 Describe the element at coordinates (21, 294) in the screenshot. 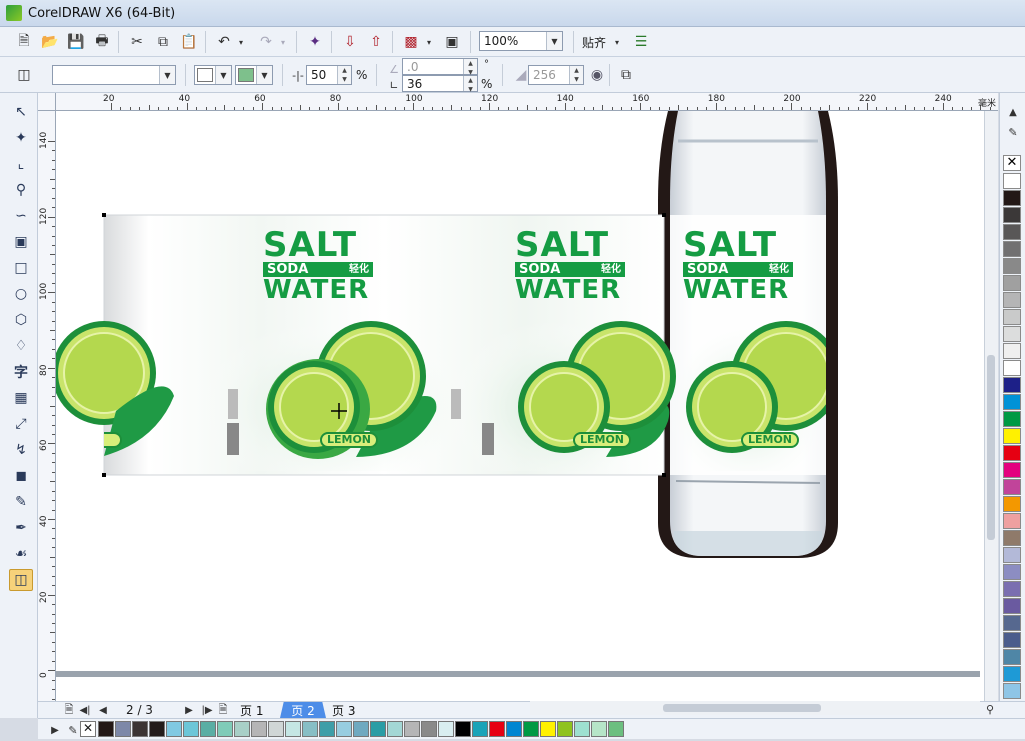

I see `ellipse-tool-icon: ○` at that location.